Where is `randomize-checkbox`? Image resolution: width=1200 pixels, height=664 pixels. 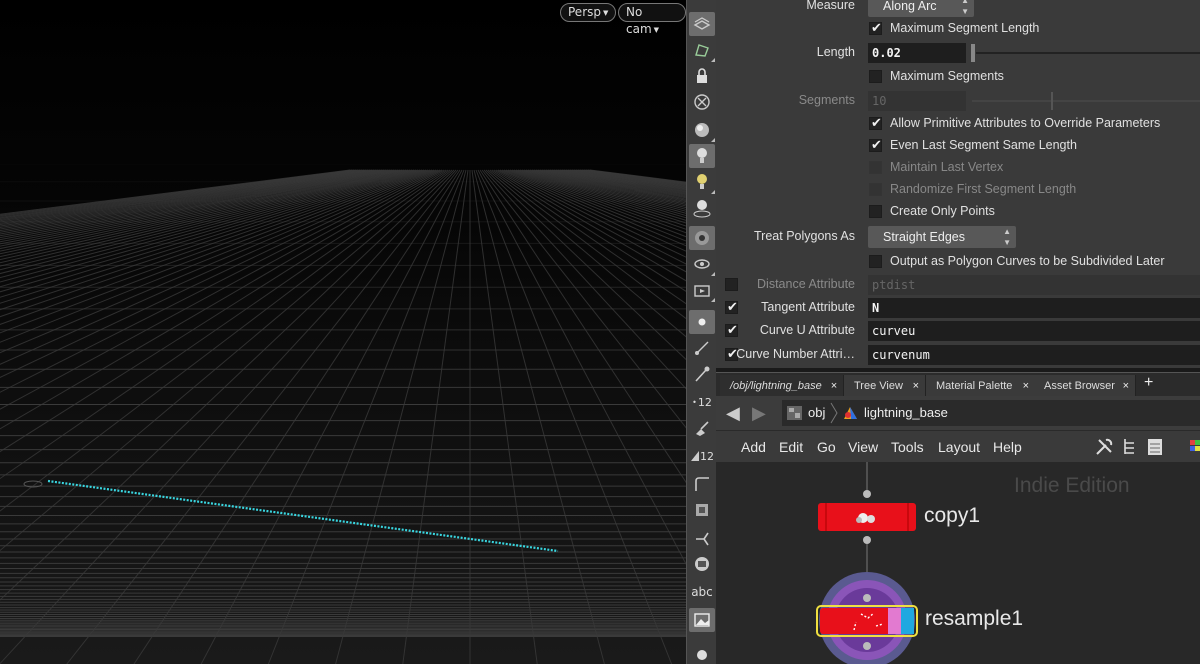
randomize-checkbox is located at coordinates (875, 189).